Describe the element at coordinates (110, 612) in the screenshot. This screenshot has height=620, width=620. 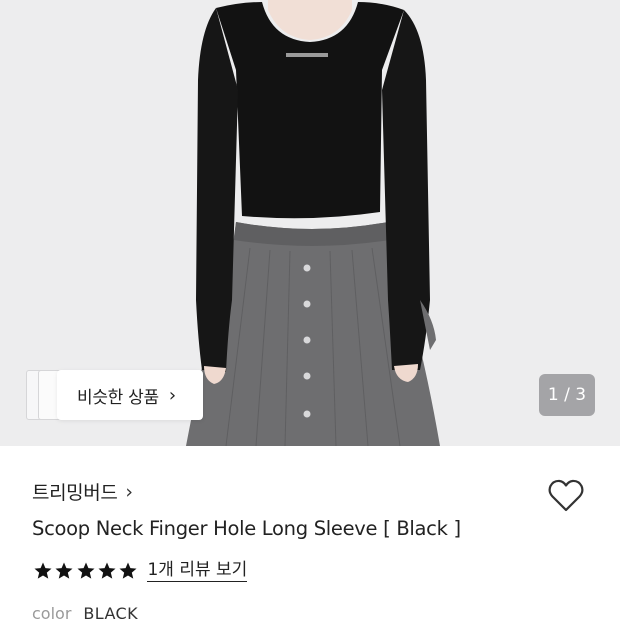
I see `option-value: BLACK` at that location.